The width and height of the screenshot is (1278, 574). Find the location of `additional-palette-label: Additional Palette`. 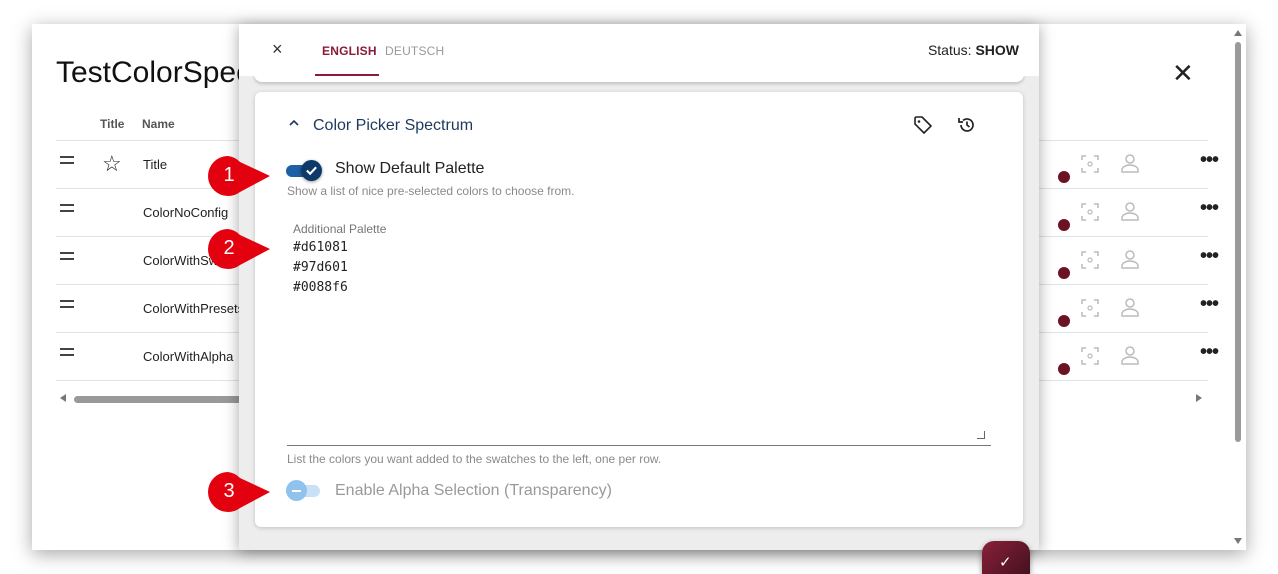

additional-palette-label: Additional Palette is located at coordinates (340, 229).